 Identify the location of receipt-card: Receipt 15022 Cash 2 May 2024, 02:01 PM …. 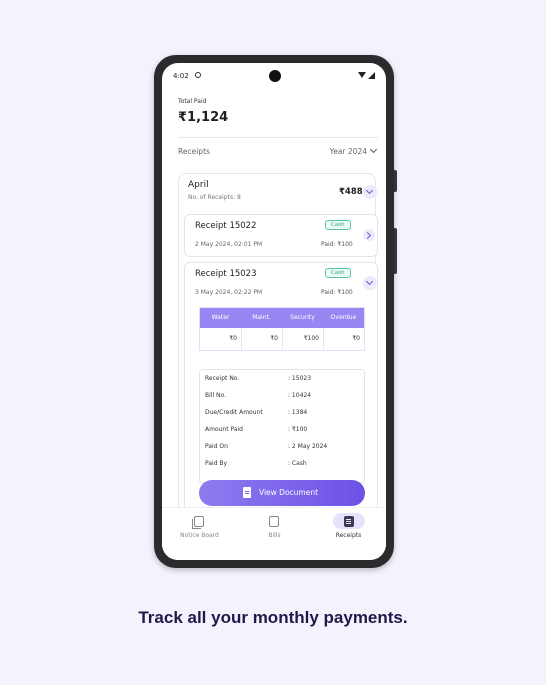
(281, 235).